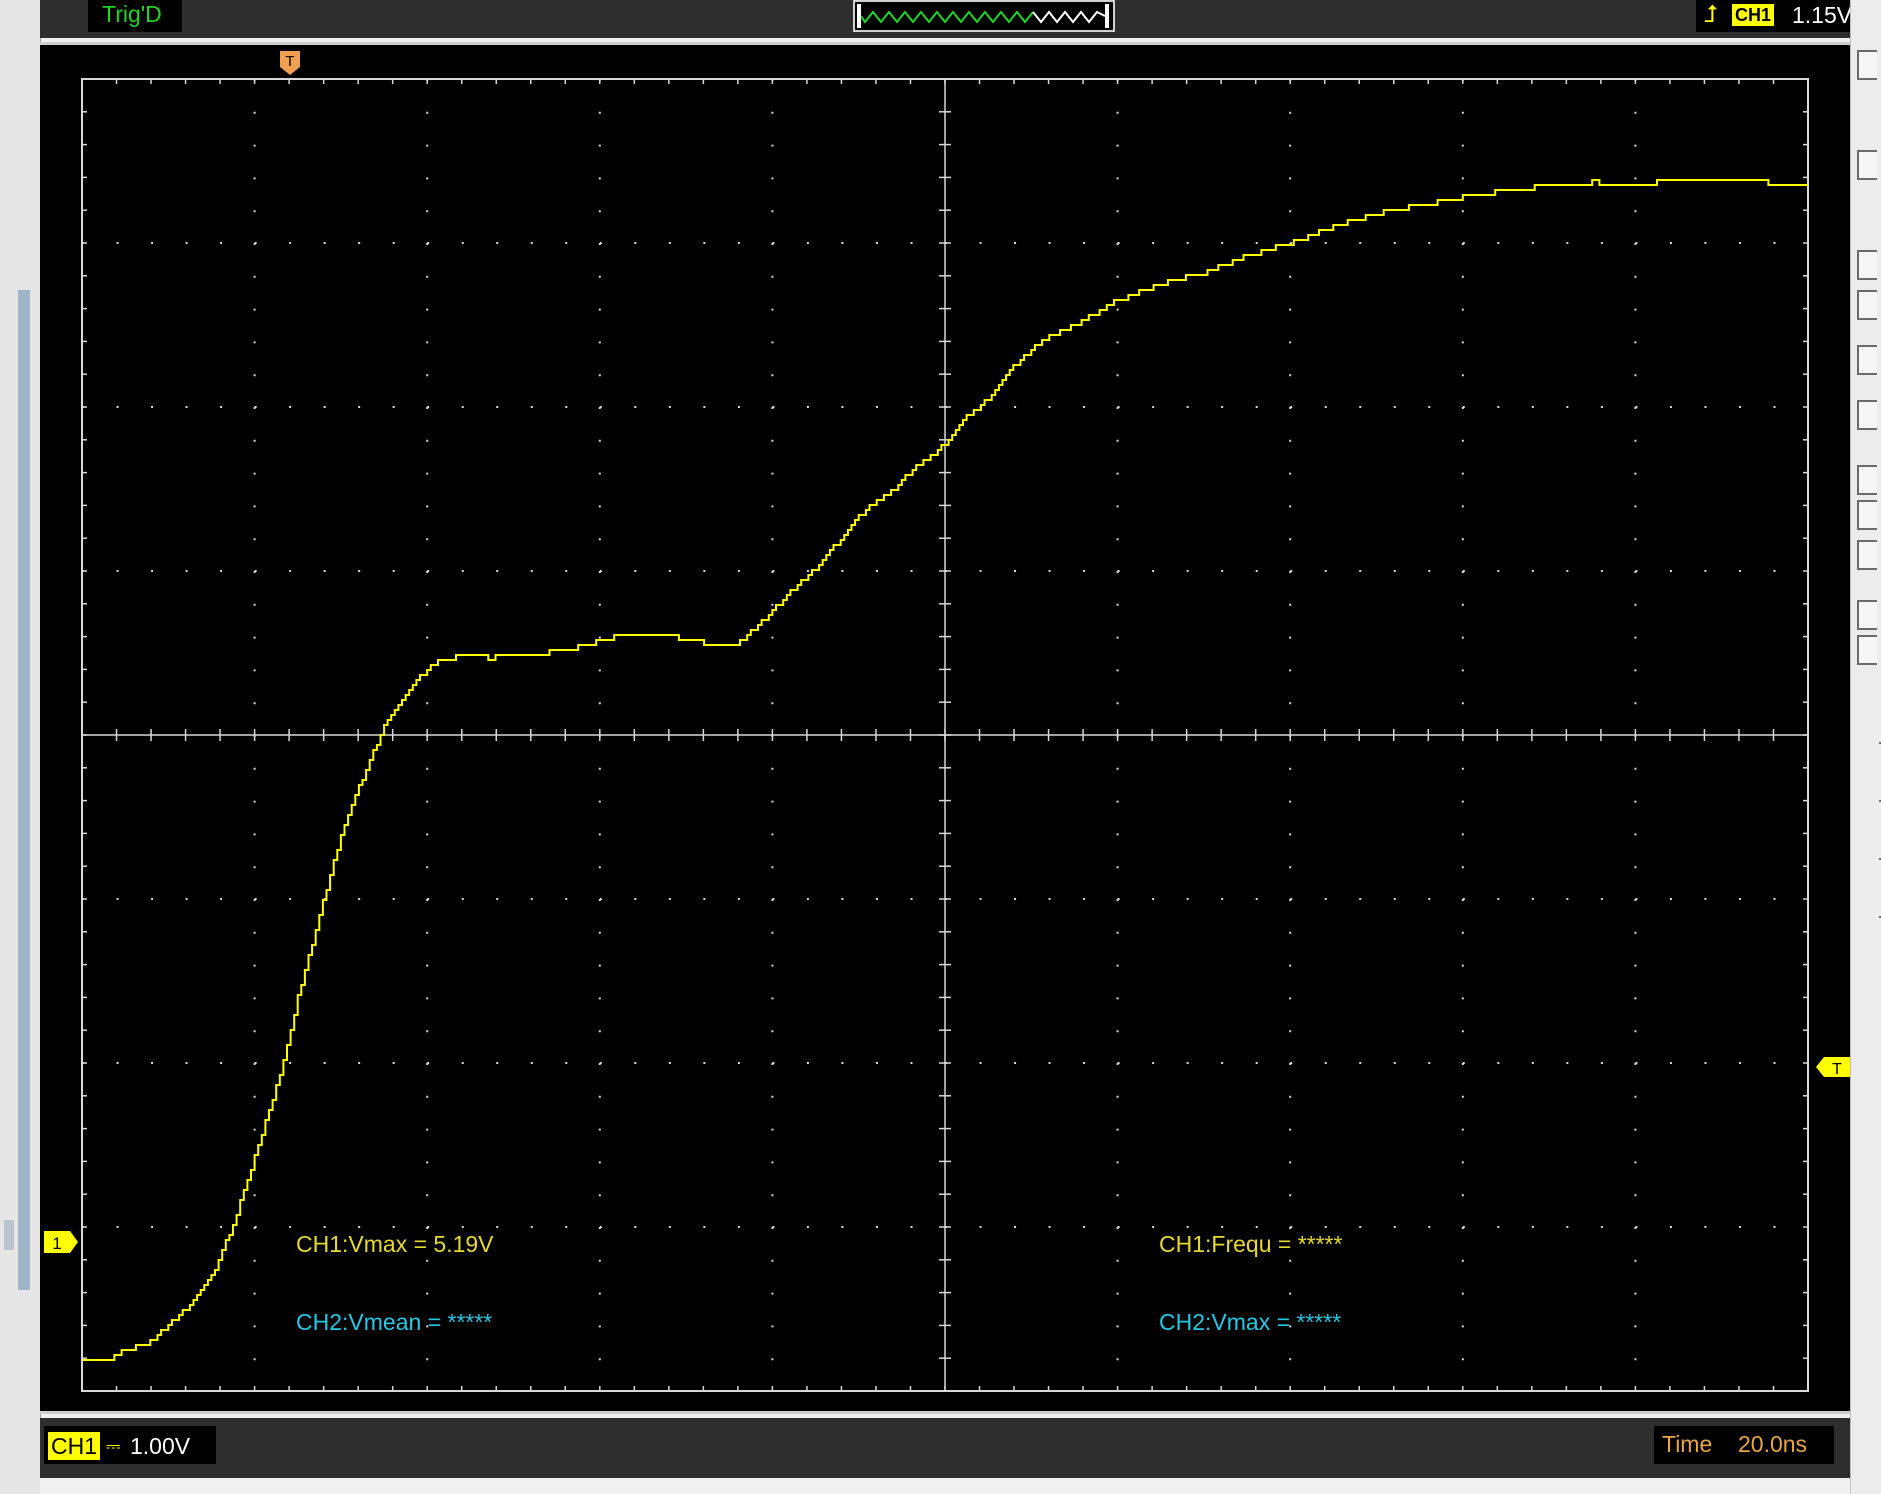 The image size is (1881, 1494). I want to click on trigger-position-marker: T, so click(290, 63).